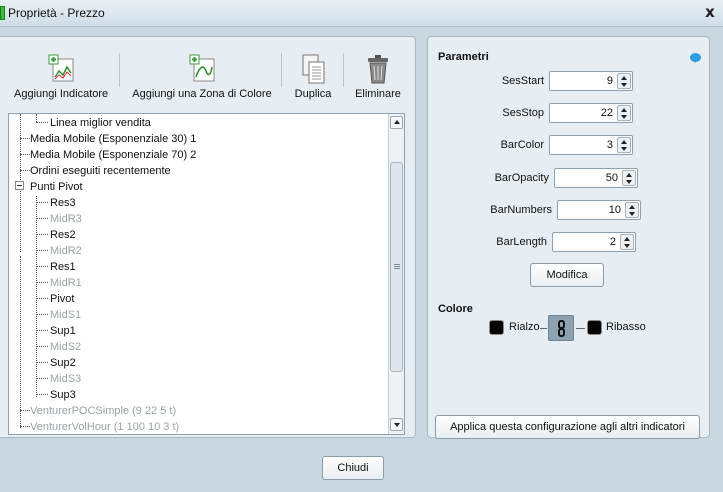 This screenshot has width=723, height=492. Describe the element at coordinates (100, 171) in the screenshot. I see `tree-item: Ordini eseguiti recentemente` at that location.